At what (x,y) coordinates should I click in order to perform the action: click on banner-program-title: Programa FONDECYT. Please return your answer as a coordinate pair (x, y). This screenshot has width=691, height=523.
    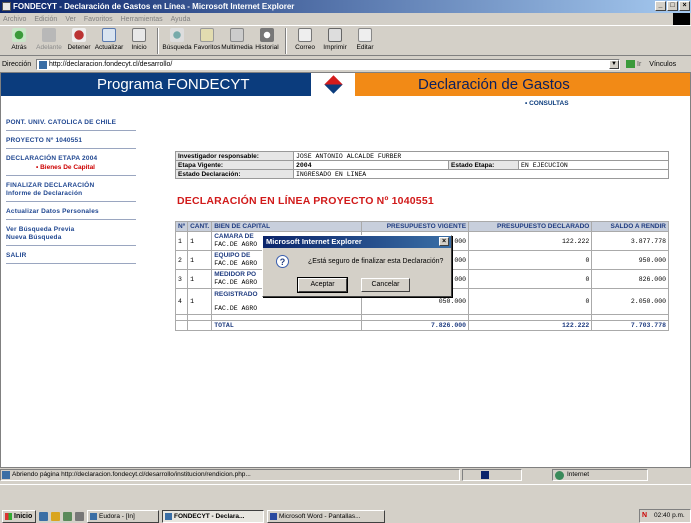
    Looking at the image, I should click on (156, 84).